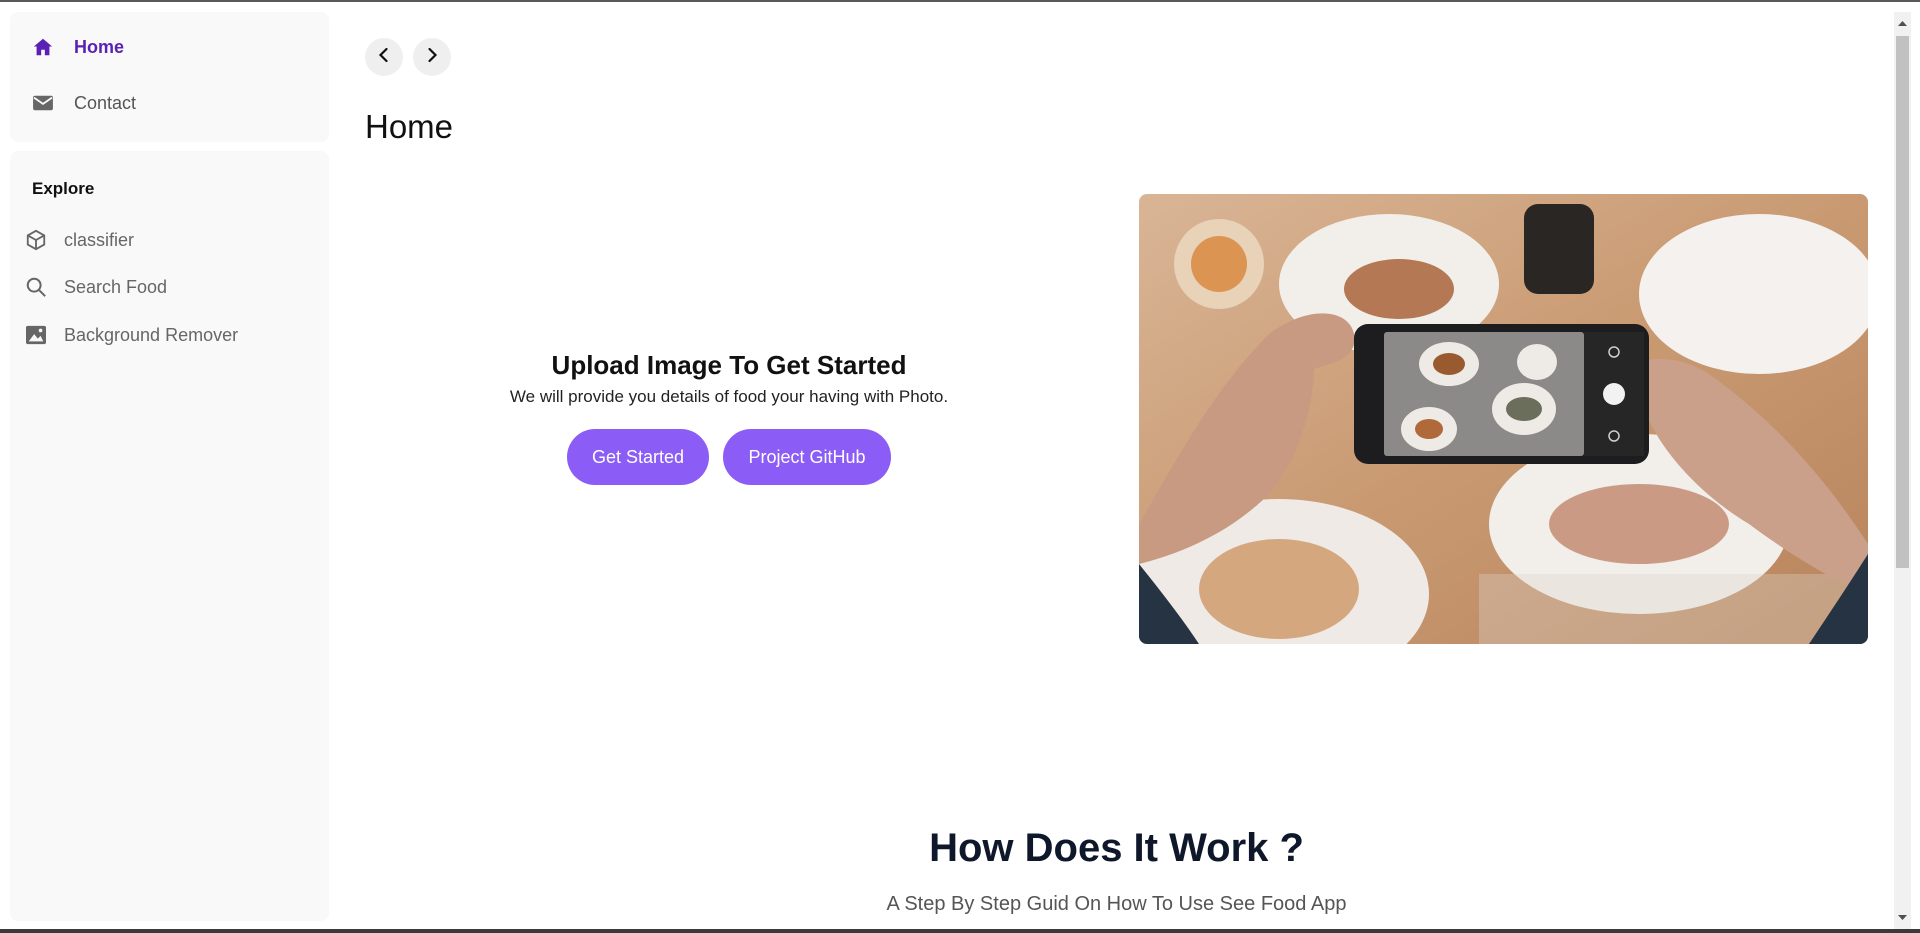 Image resolution: width=1920 pixels, height=933 pixels. I want to click on window-top-border, so click(960, 1).